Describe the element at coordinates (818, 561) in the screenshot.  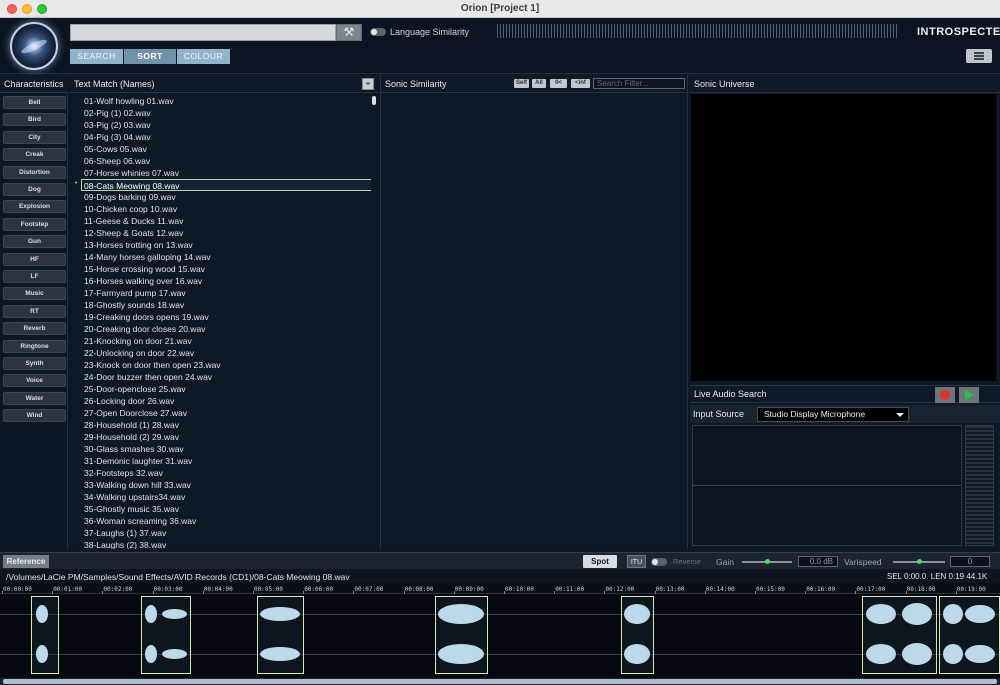
I see `gain-value: 0.0 dB` at that location.